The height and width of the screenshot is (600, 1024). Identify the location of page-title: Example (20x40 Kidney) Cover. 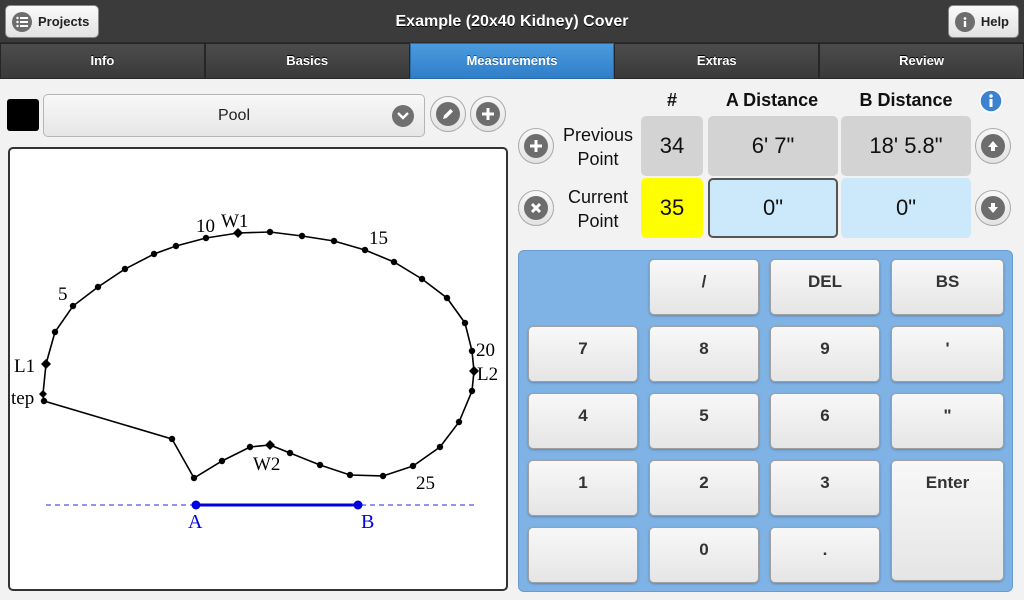
(512, 21).